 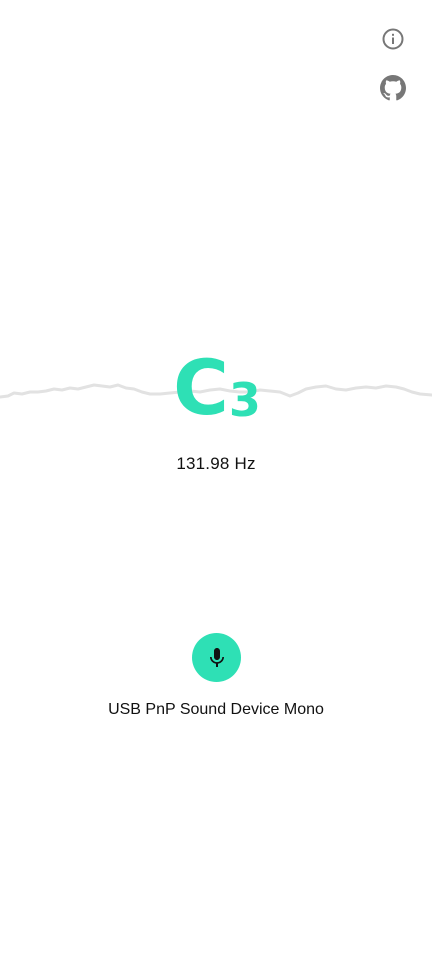 I want to click on frequency-readout: 131.98 Hz, so click(x=216, y=463).